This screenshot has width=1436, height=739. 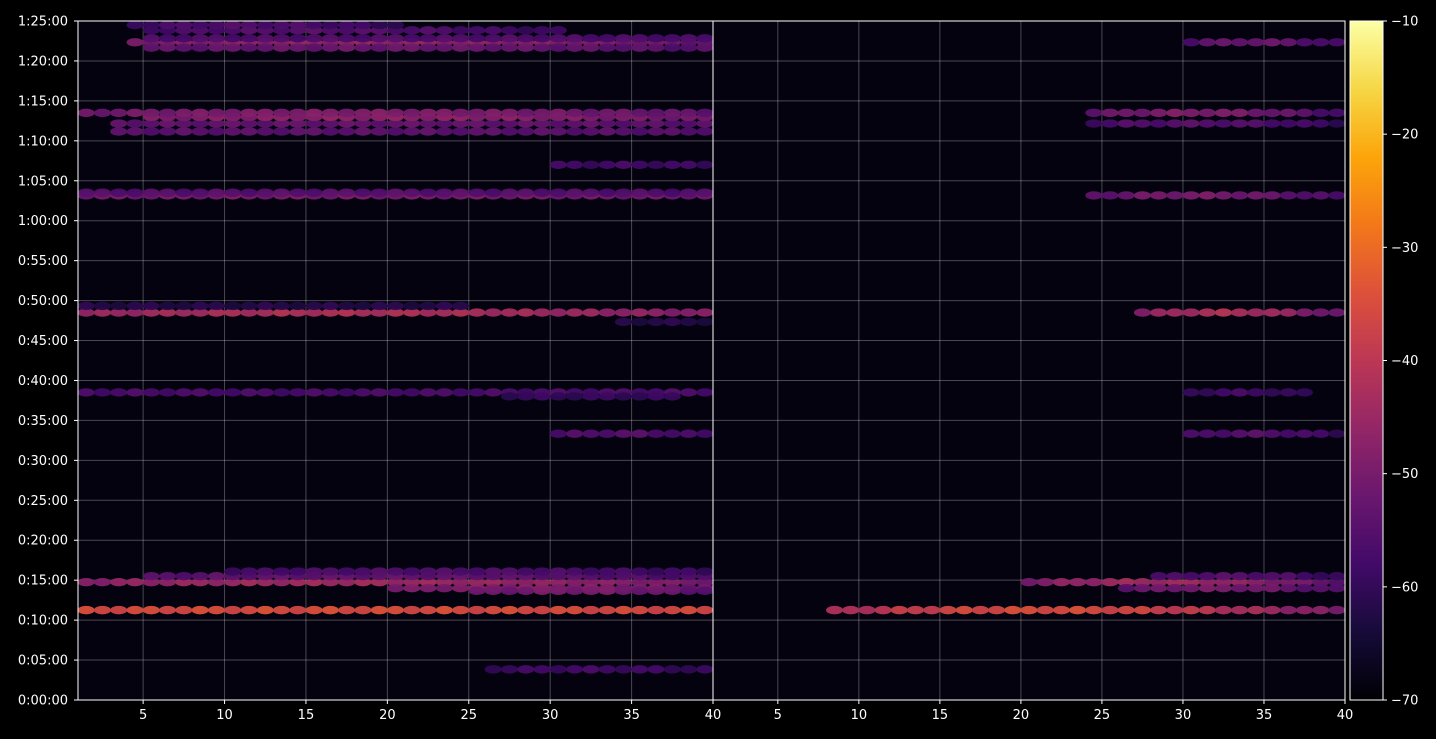 I want to click on x-tick-label: 40, so click(x=713, y=715).